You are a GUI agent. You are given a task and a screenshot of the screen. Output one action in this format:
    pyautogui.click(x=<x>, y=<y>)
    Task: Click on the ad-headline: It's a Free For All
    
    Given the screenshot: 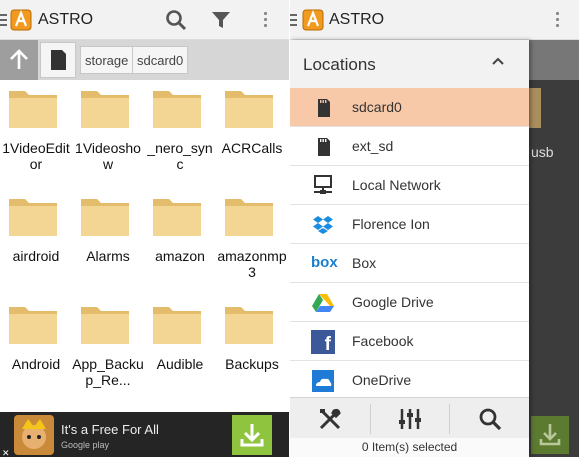 What is the action you would take?
    pyautogui.click(x=110, y=429)
    